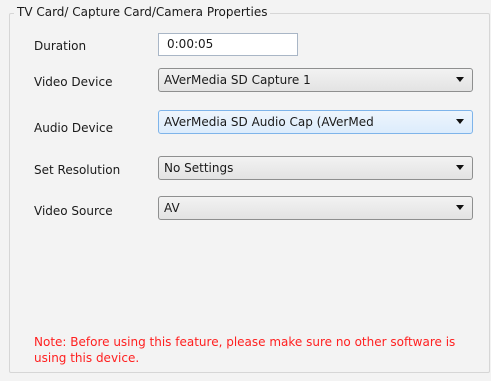  I want to click on video-device-select: AVerMedia SD Capture 1, so click(315, 80).